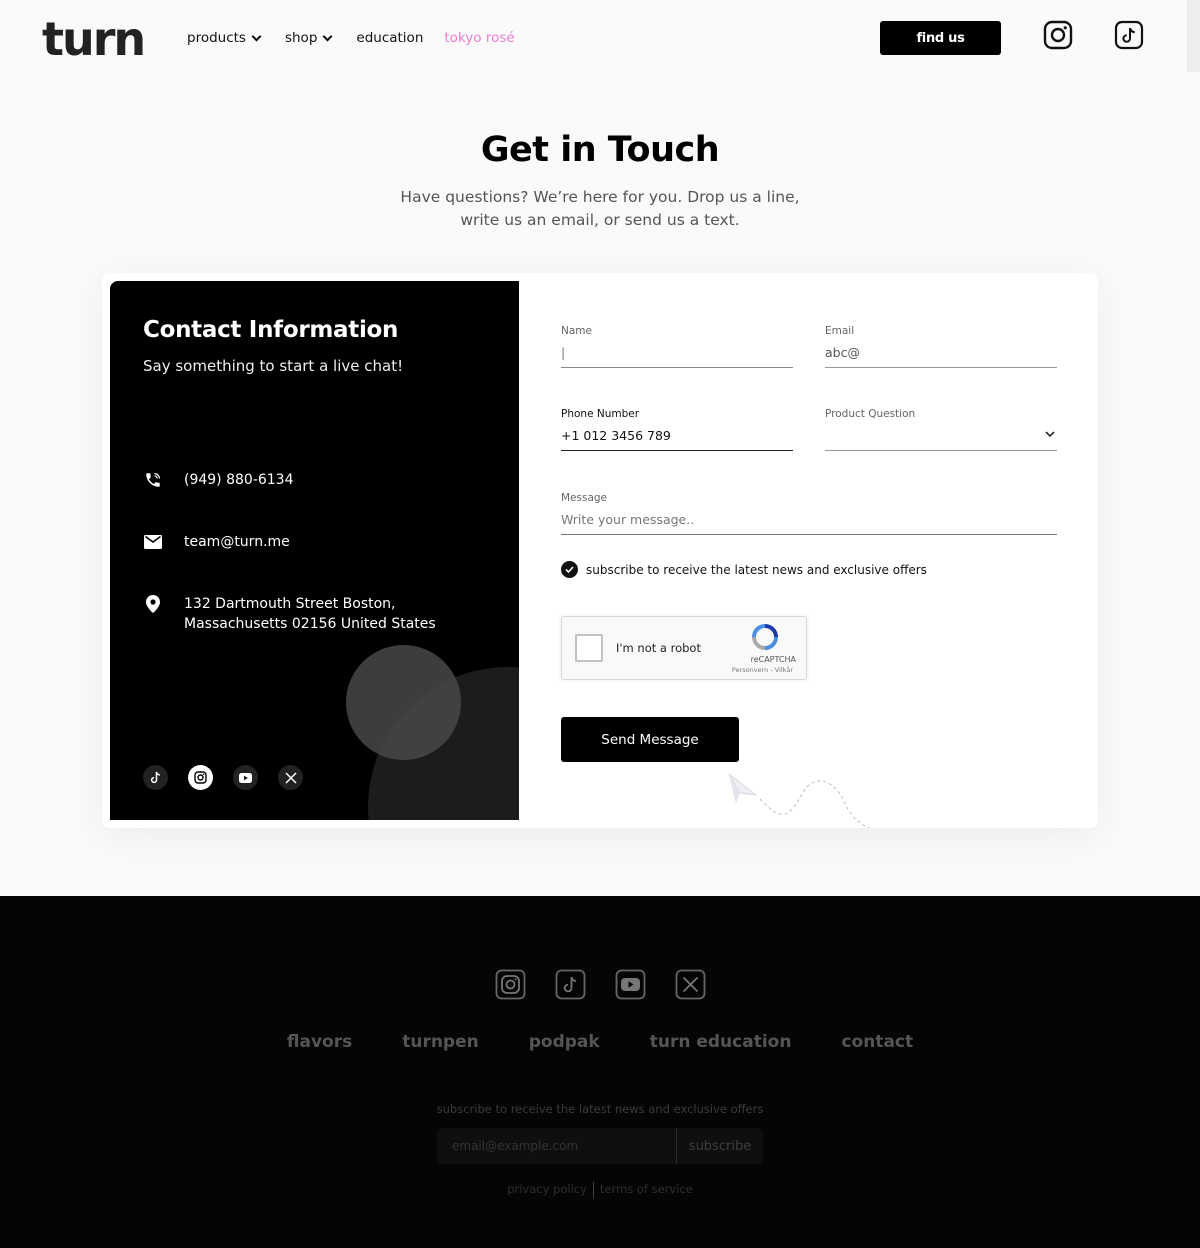  Describe the element at coordinates (216, 38) in the screenshot. I see `nav-products-label: products` at that location.